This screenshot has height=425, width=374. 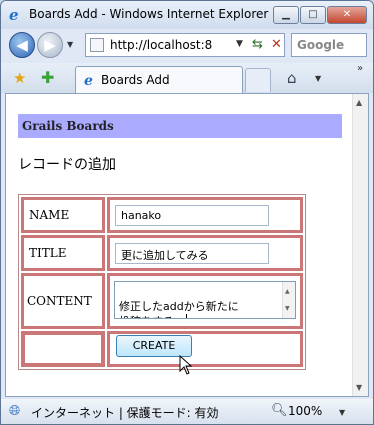 What do you see at coordinates (14, 15) in the screenshot?
I see `ie-logo-icon: e` at bounding box center [14, 15].